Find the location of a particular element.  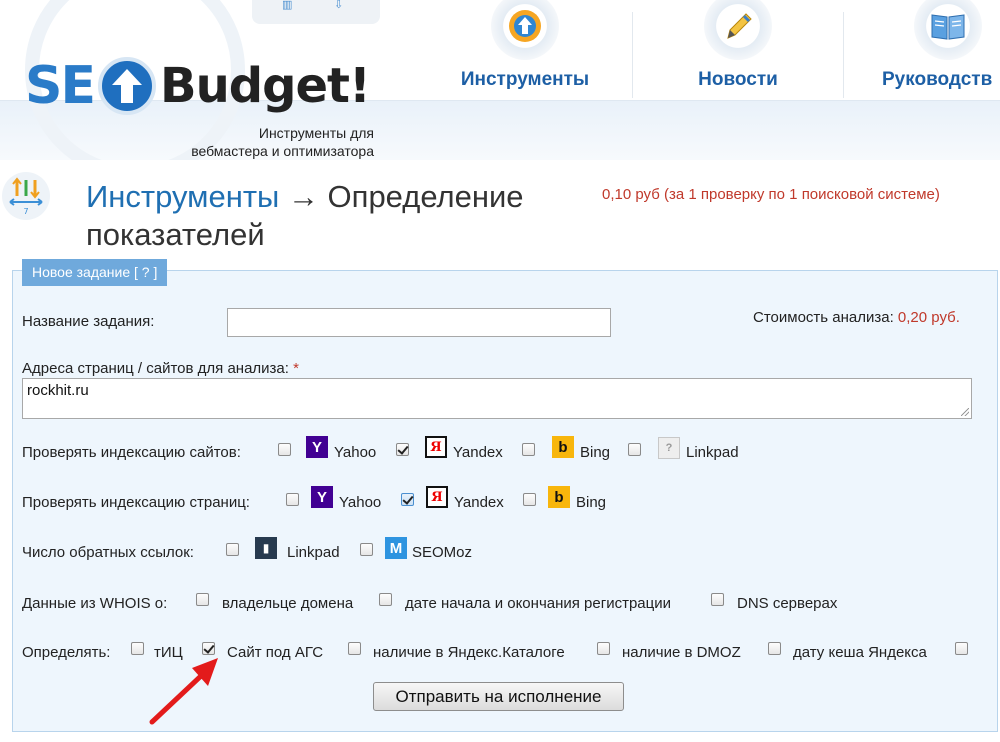

detect-yaca-label: наличие в Яндекс.Каталоге is located at coordinates (469, 652).